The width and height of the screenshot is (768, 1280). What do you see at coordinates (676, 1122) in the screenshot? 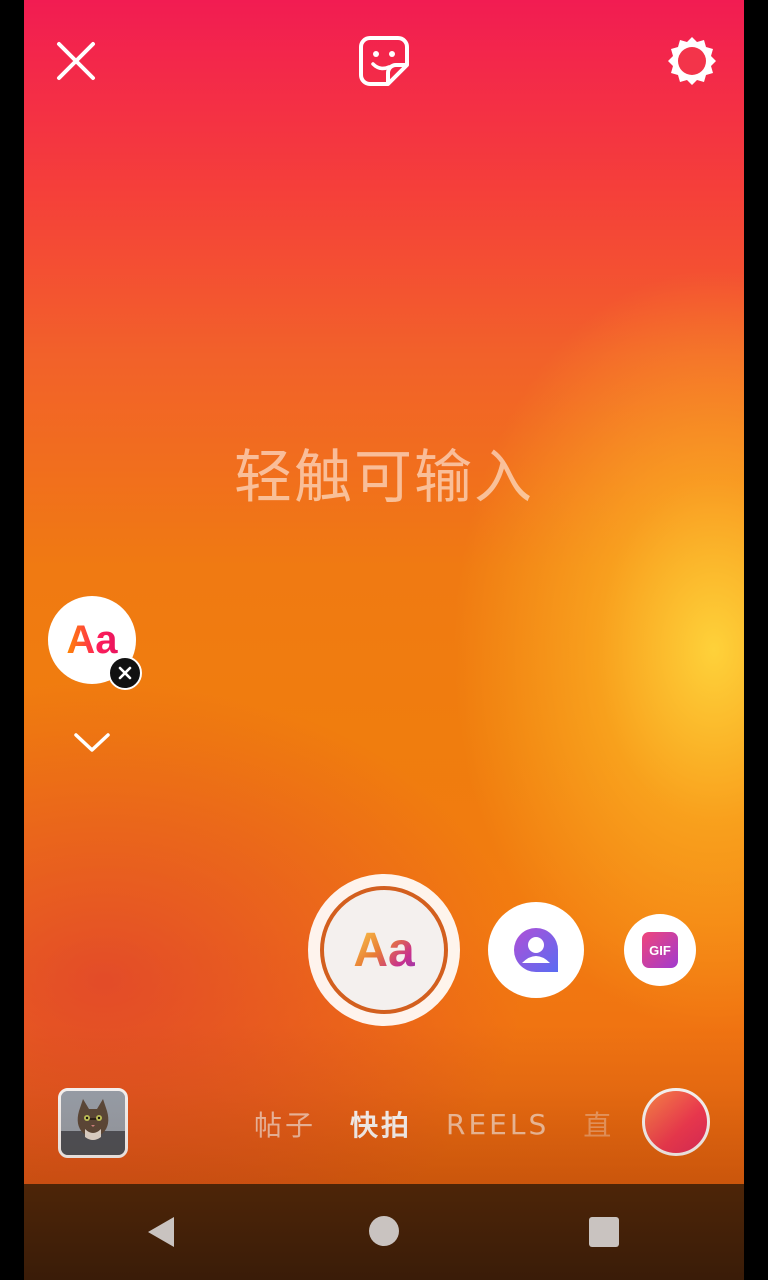
I see `capture-button` at bounding box center [676, 1122].